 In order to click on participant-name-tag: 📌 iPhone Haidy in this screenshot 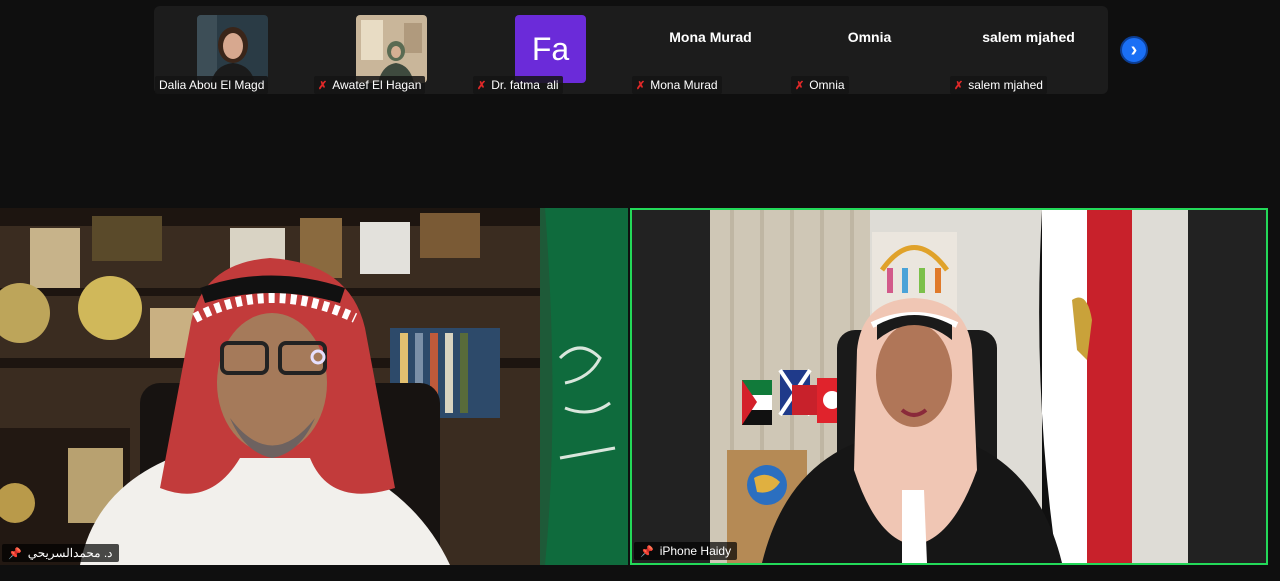, I will do `click(686, 551)`.